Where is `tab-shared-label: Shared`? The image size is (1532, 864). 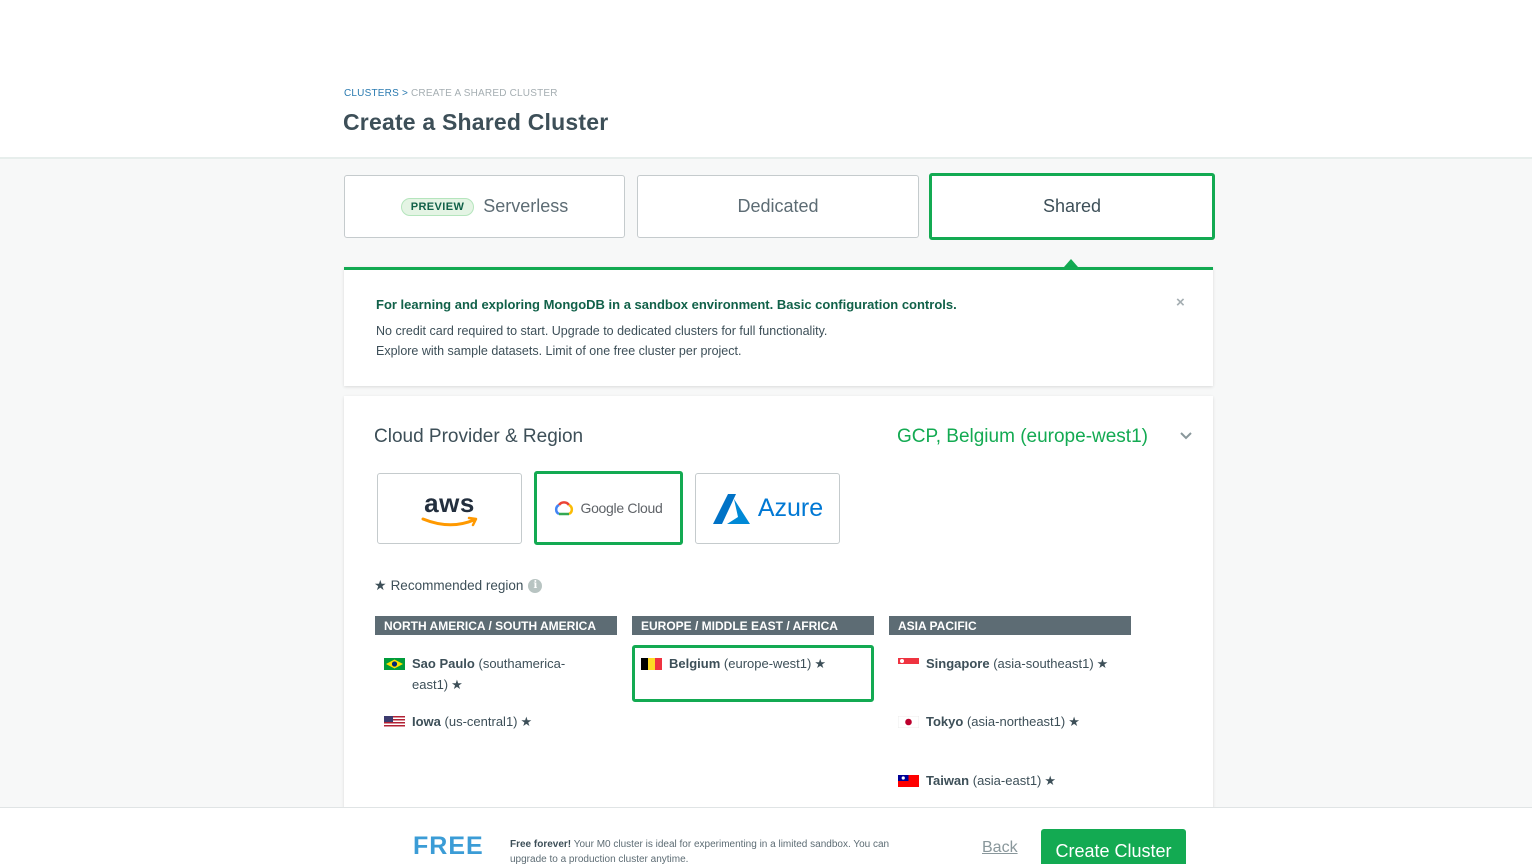 tab-shared-label: Shared is located at coordinates (1072, 206).